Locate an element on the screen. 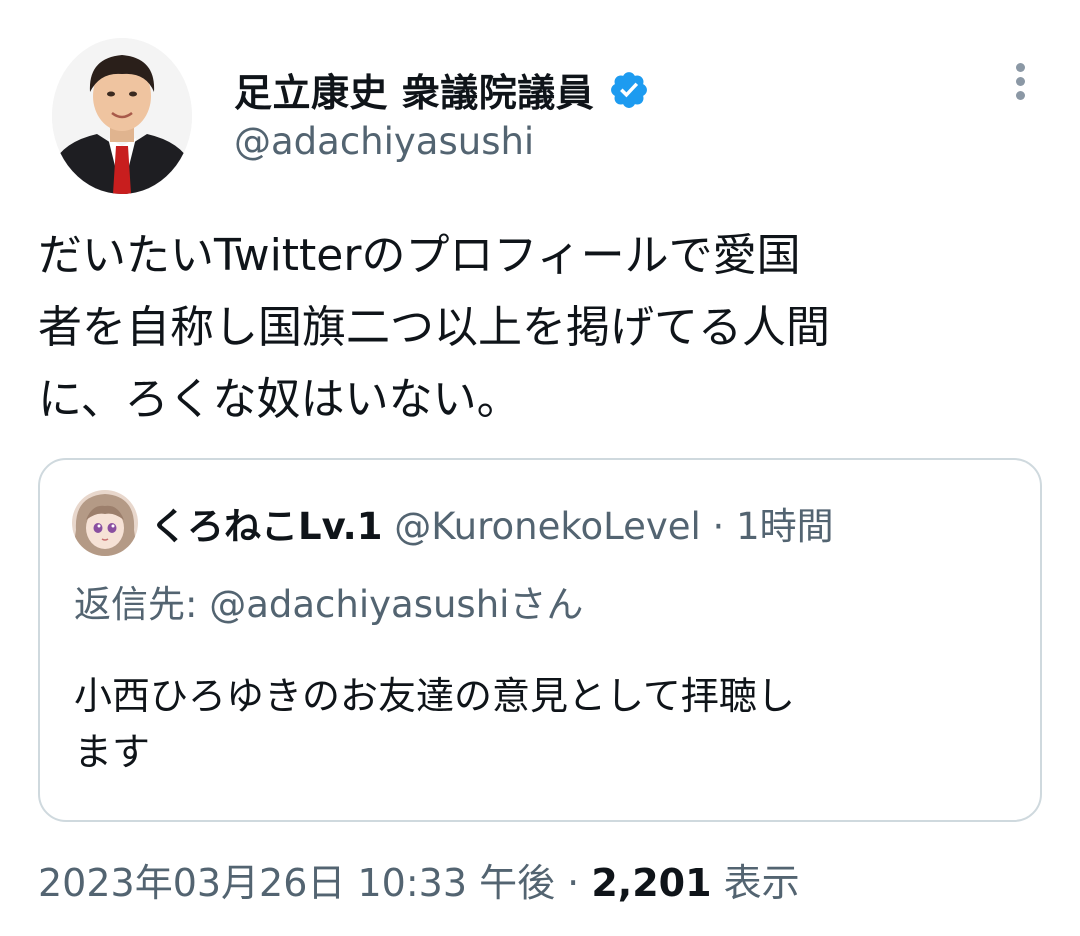 This screenshot has height=936, width=1080. tweet-text-line: に、ろくな奴はいない。 is located at coordinates (279, 399).